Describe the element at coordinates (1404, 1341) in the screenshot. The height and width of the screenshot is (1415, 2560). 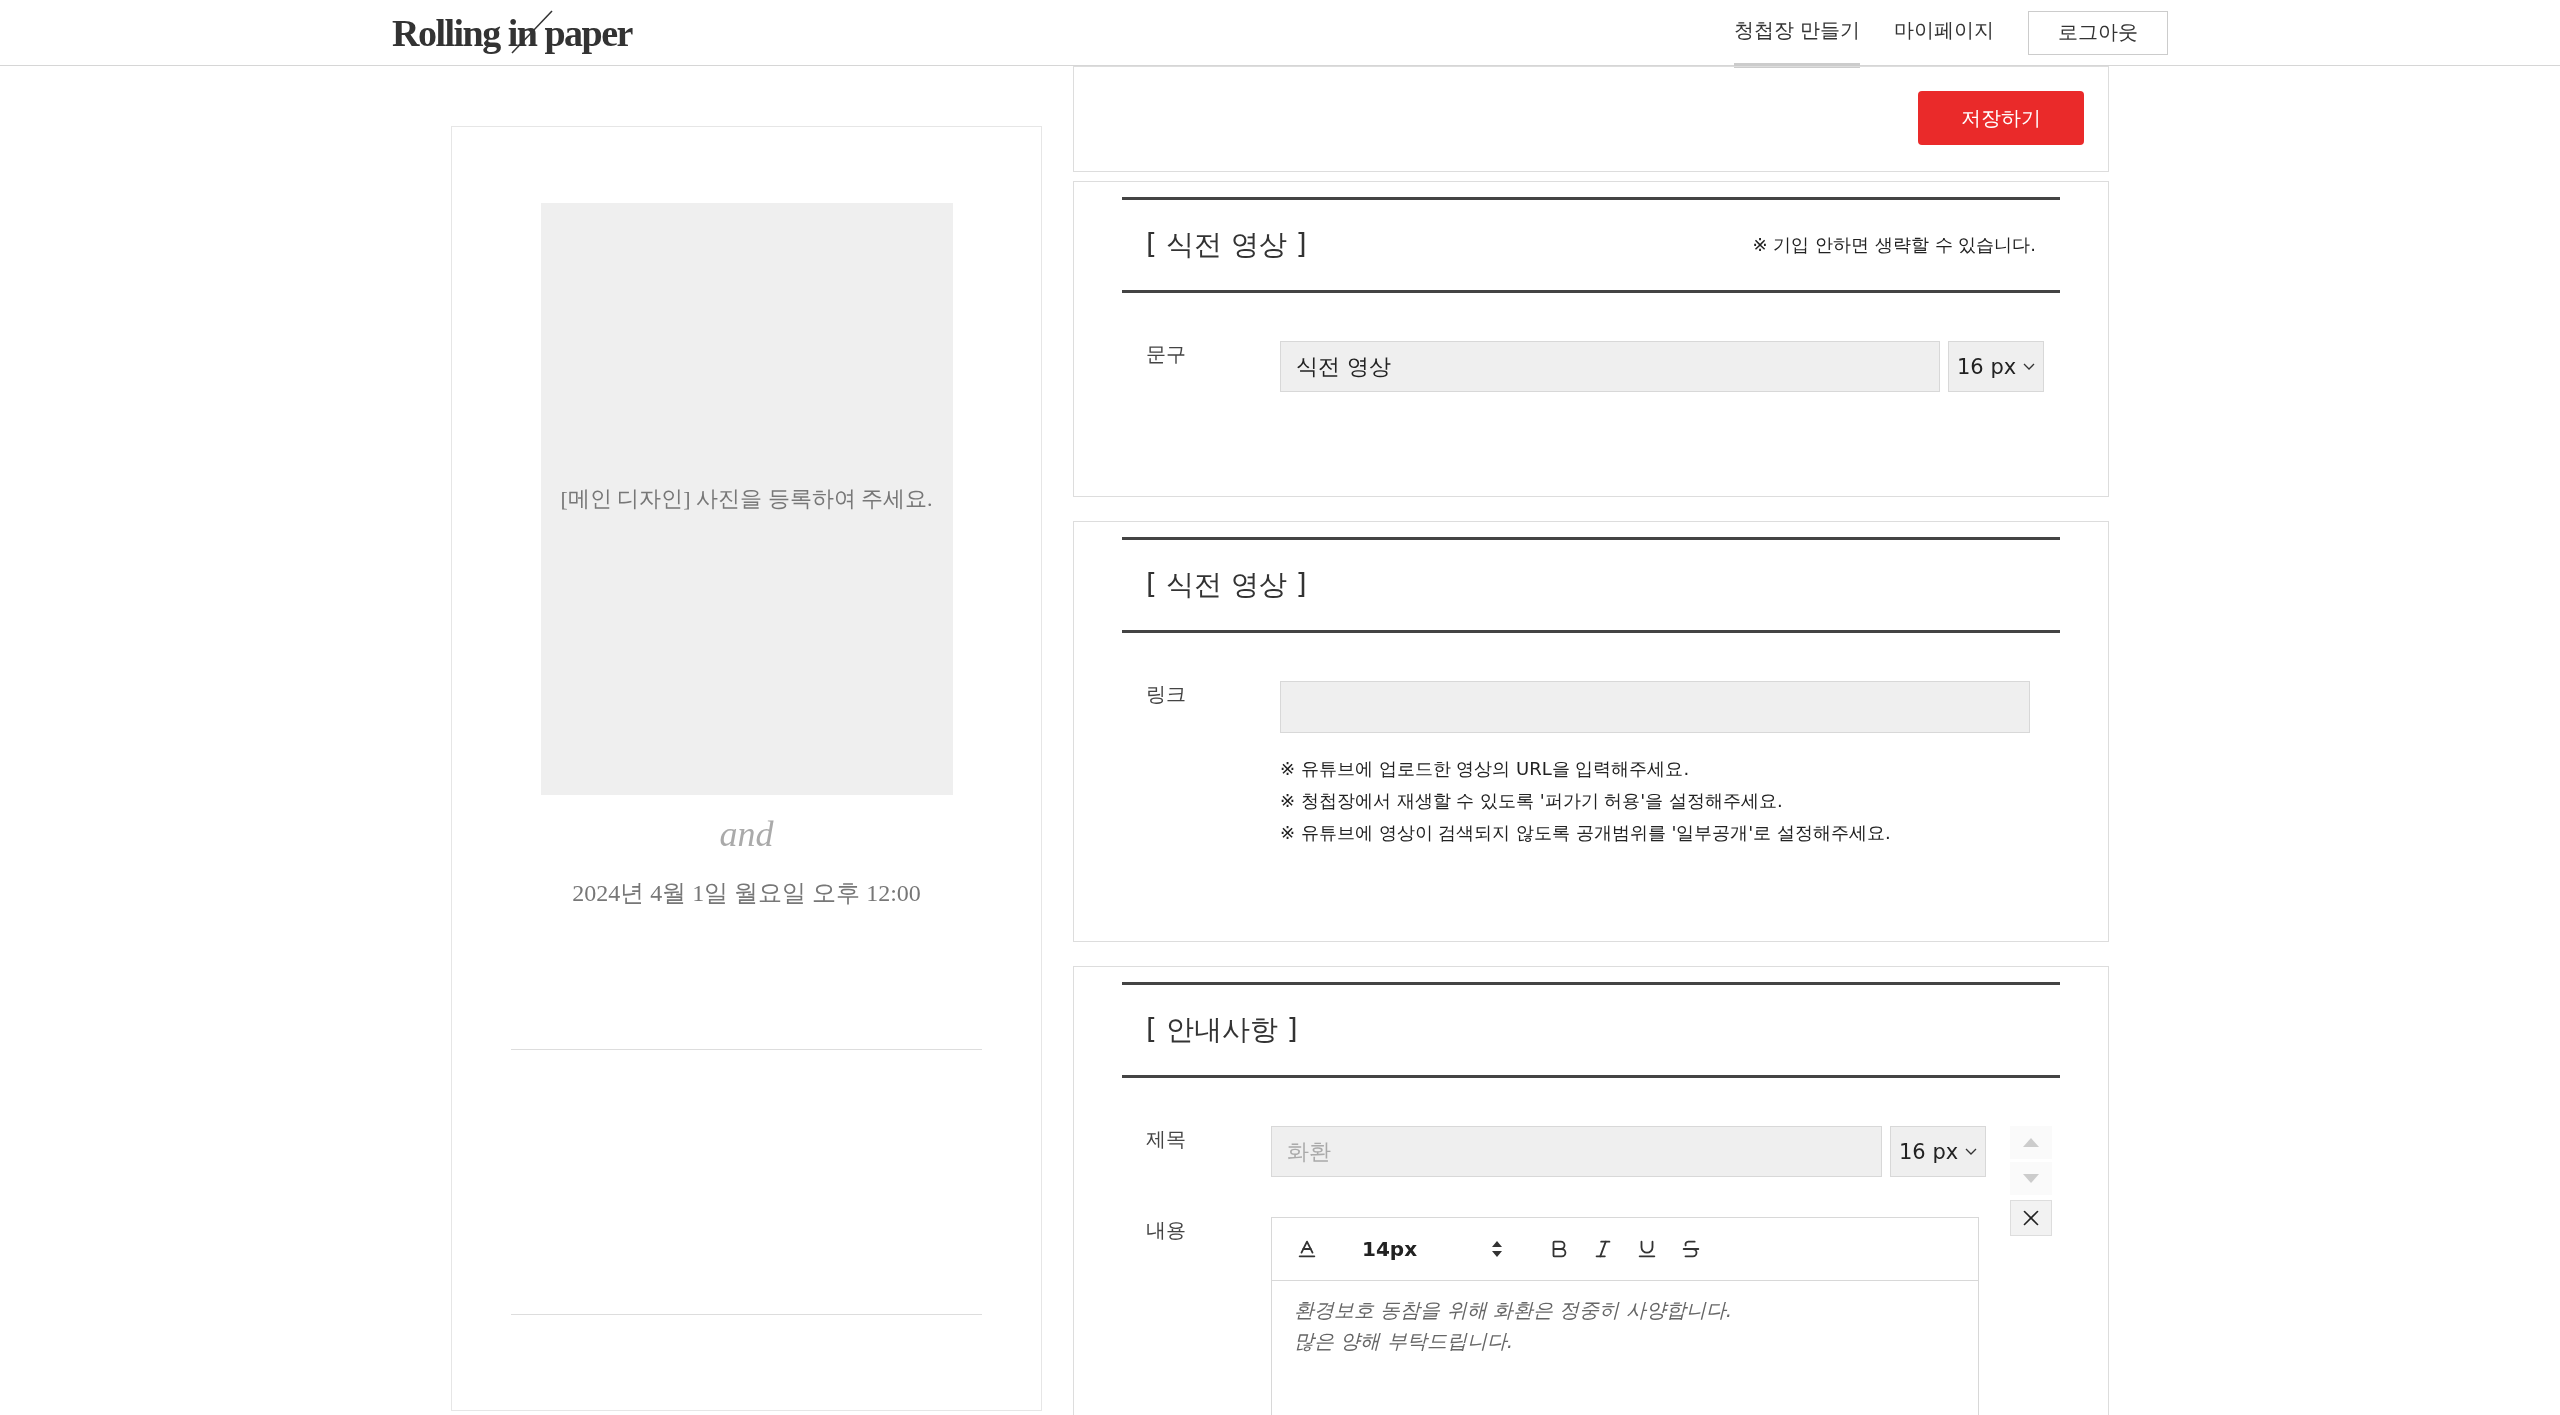
I see `editor-text-line: 많은 양해 부탁드립니다.` at that location.